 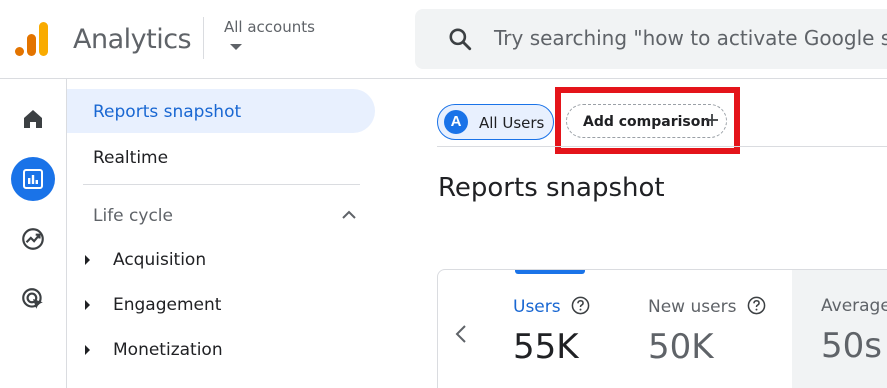 I want to click on chevron-left-icon, so click(x=461, y=334).